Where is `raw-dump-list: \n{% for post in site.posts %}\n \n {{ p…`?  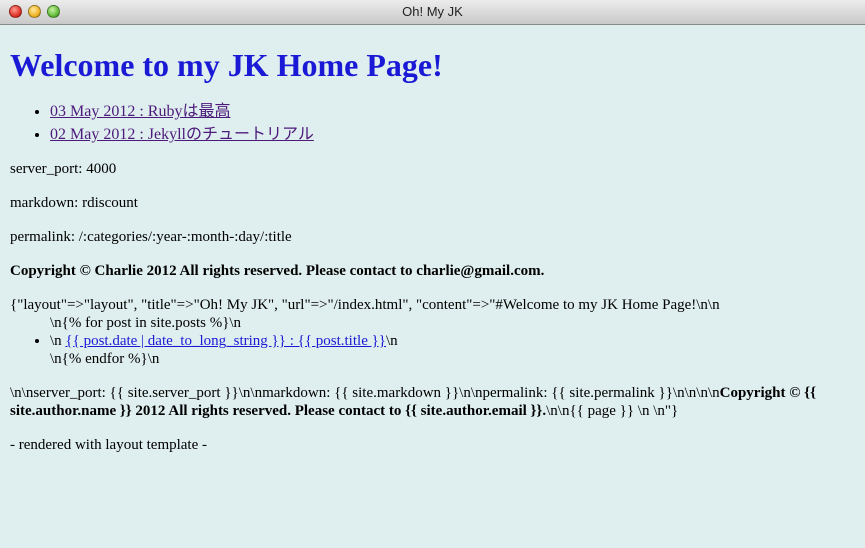 raw-dump-list: \n{% for post in site.posts %}\n \n {{ p… is located at coordinates (432, 341).